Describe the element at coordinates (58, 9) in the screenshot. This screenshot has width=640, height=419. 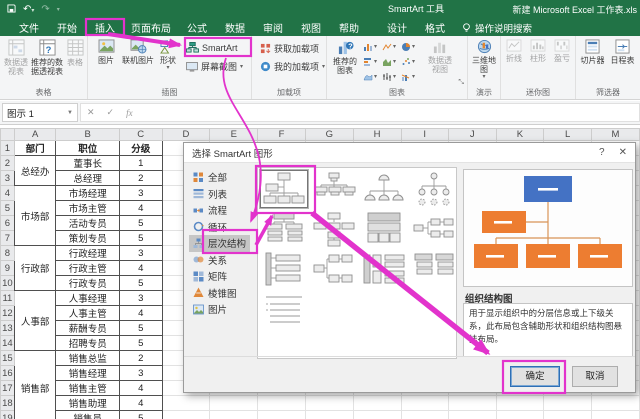
I see `qat-customize-icon: ▾` at that location.